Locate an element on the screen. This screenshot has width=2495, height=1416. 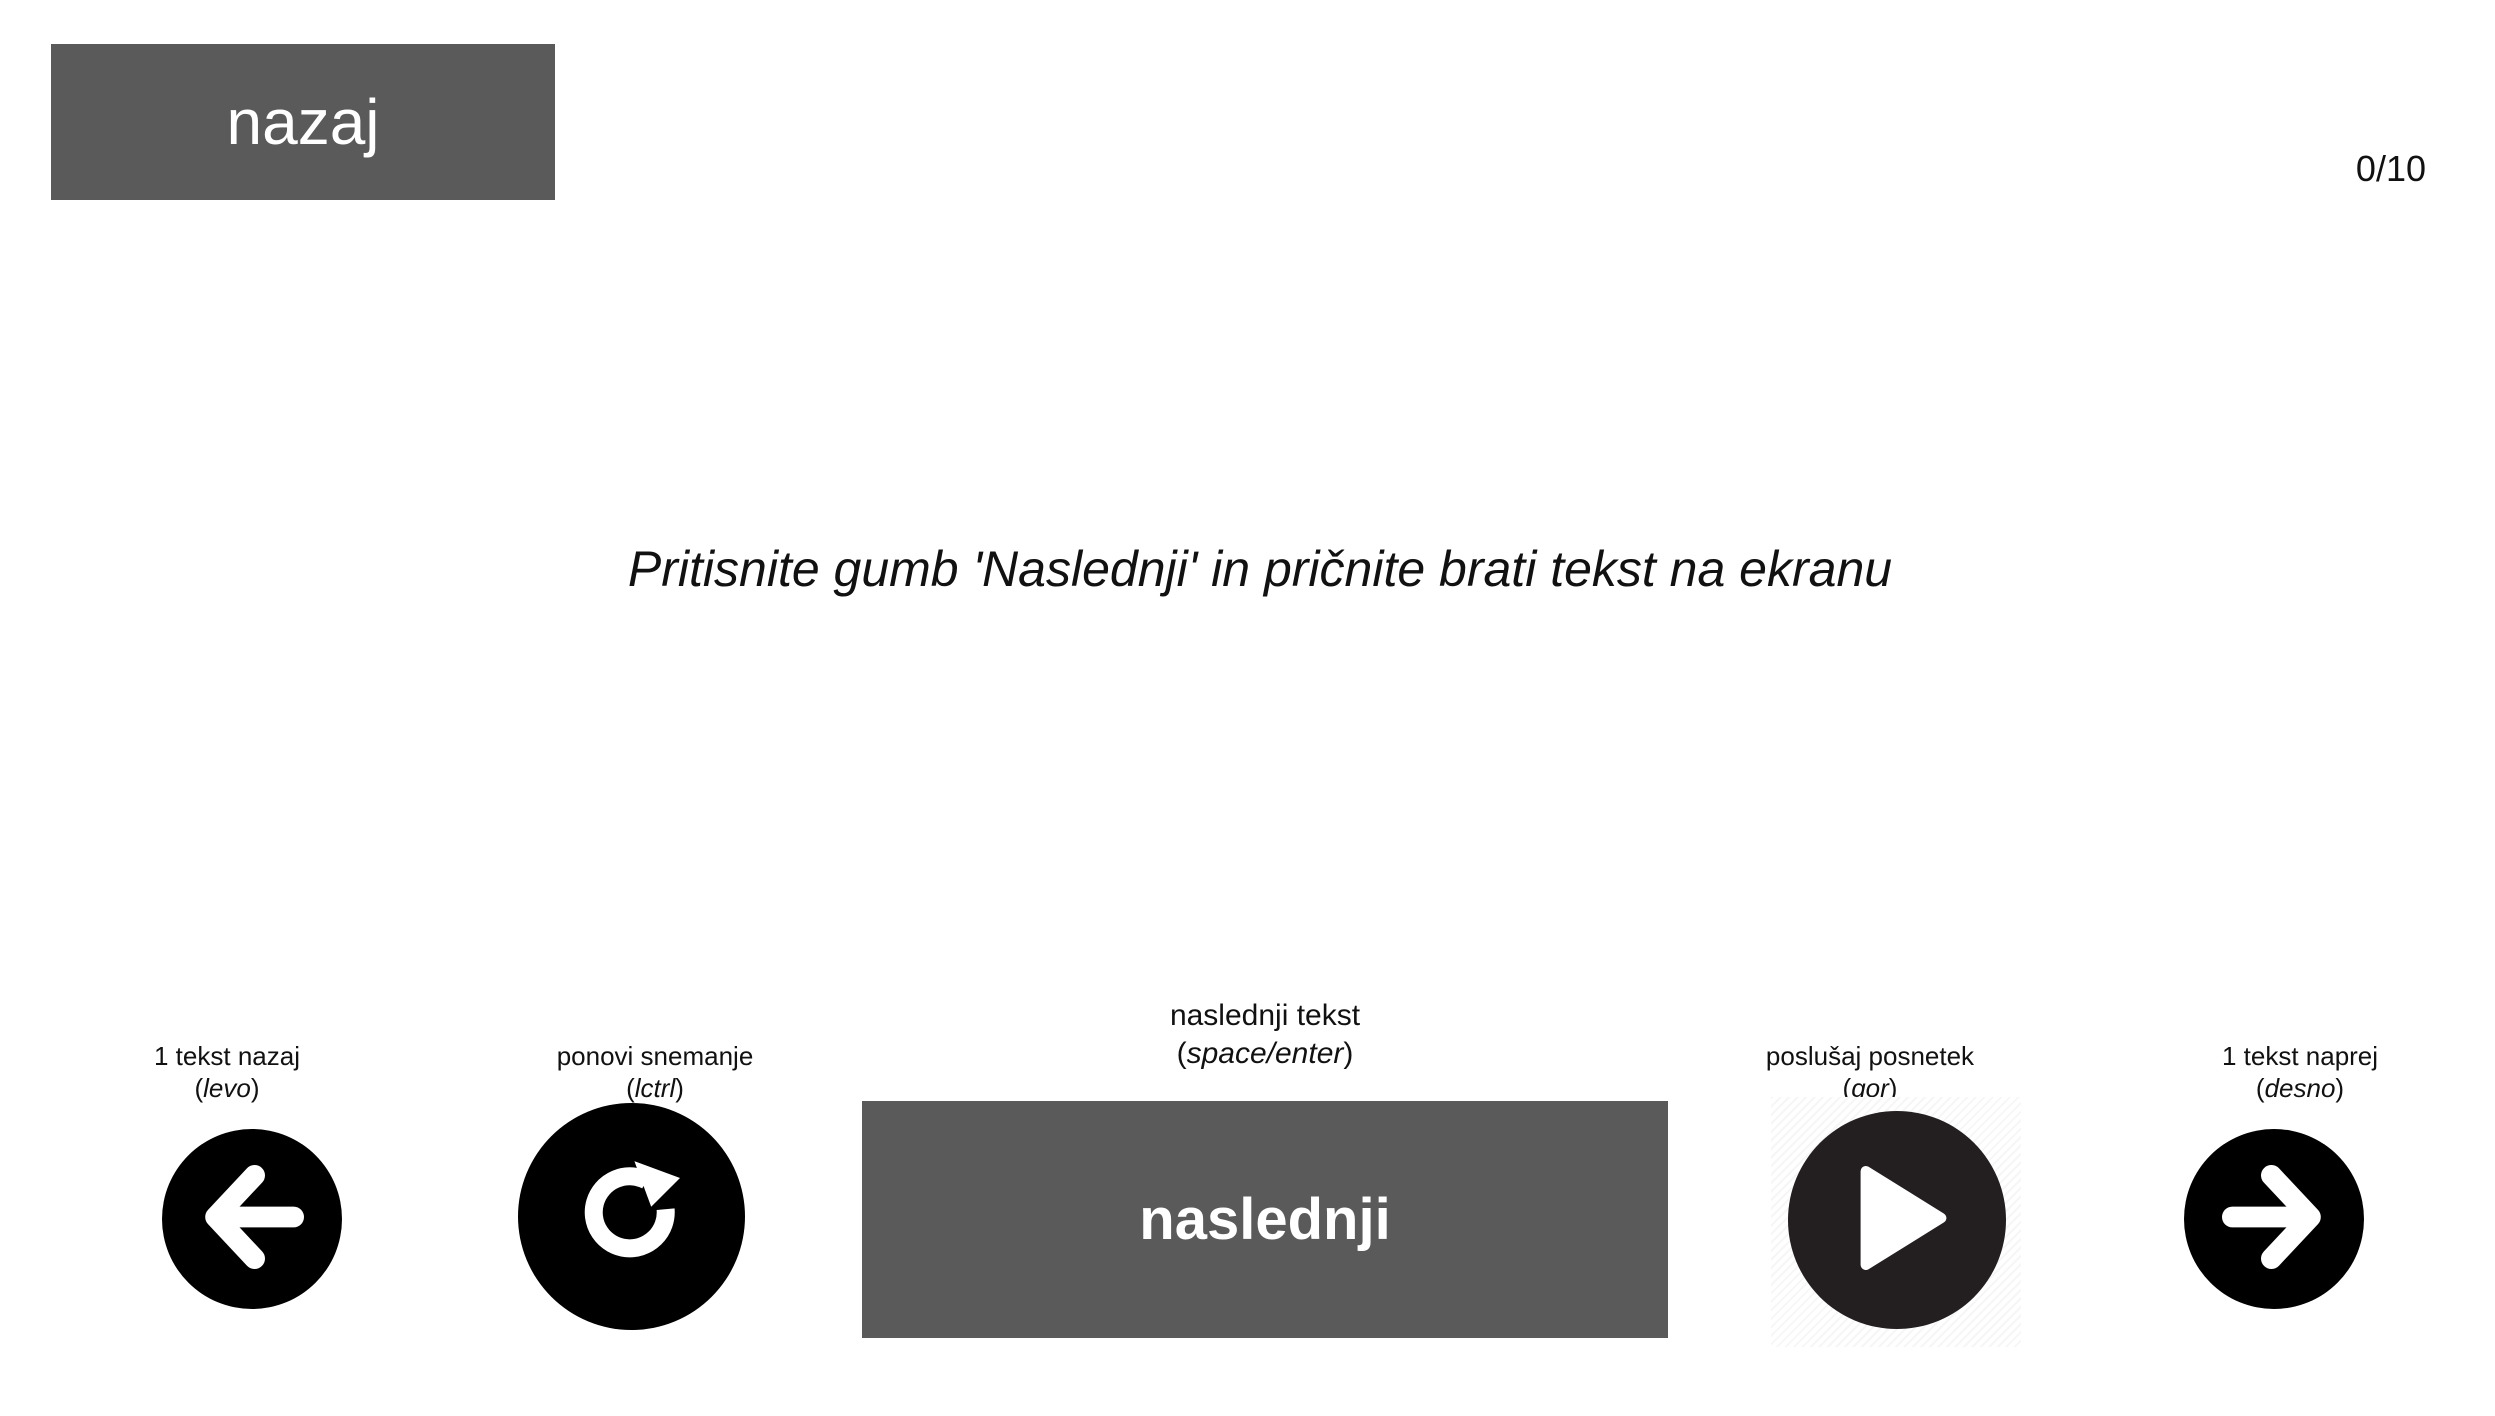
back-button: nazaj is located at coordinates (303, 122).